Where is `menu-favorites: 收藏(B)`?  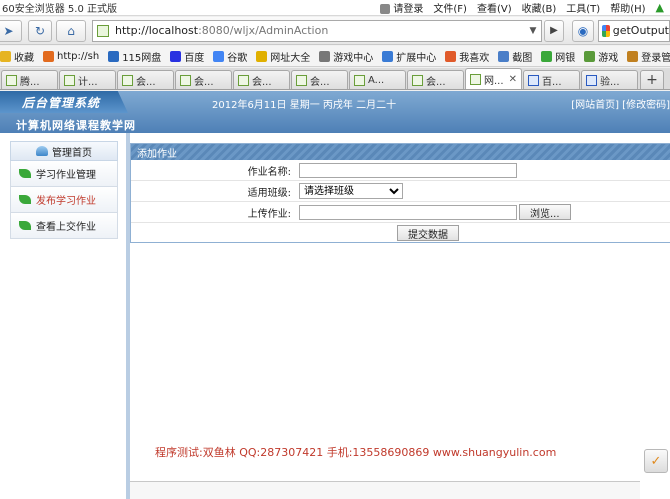
menu-favorites: 收藏(B) is located at coordinates (539, 7).